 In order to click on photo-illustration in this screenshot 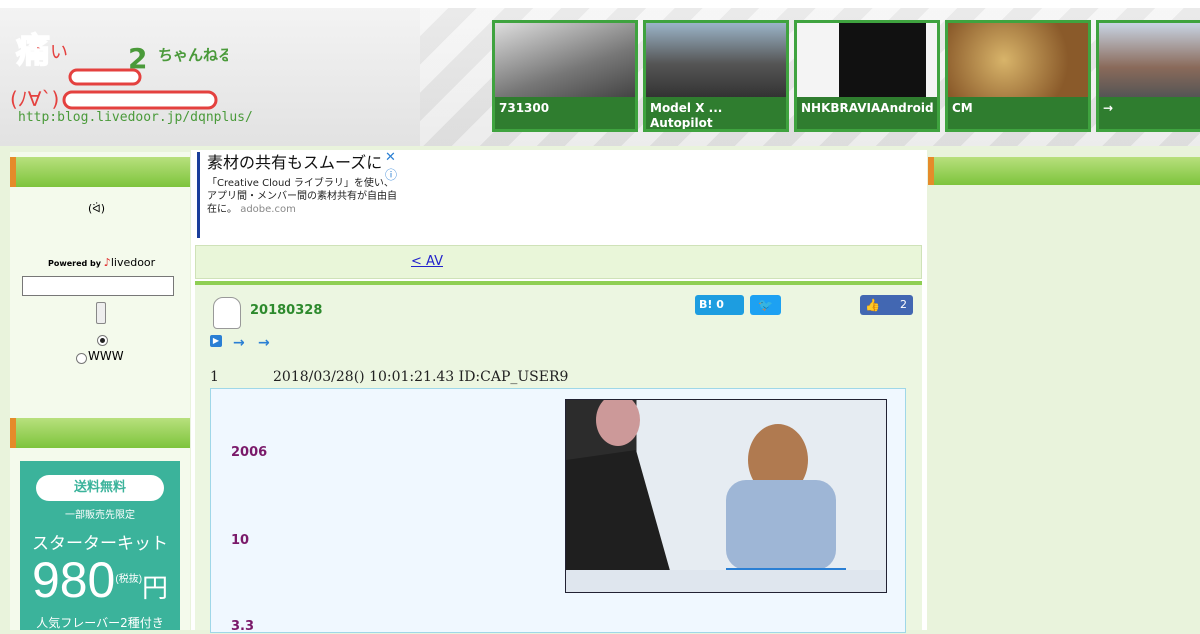, I will do `click(726, 496)`.